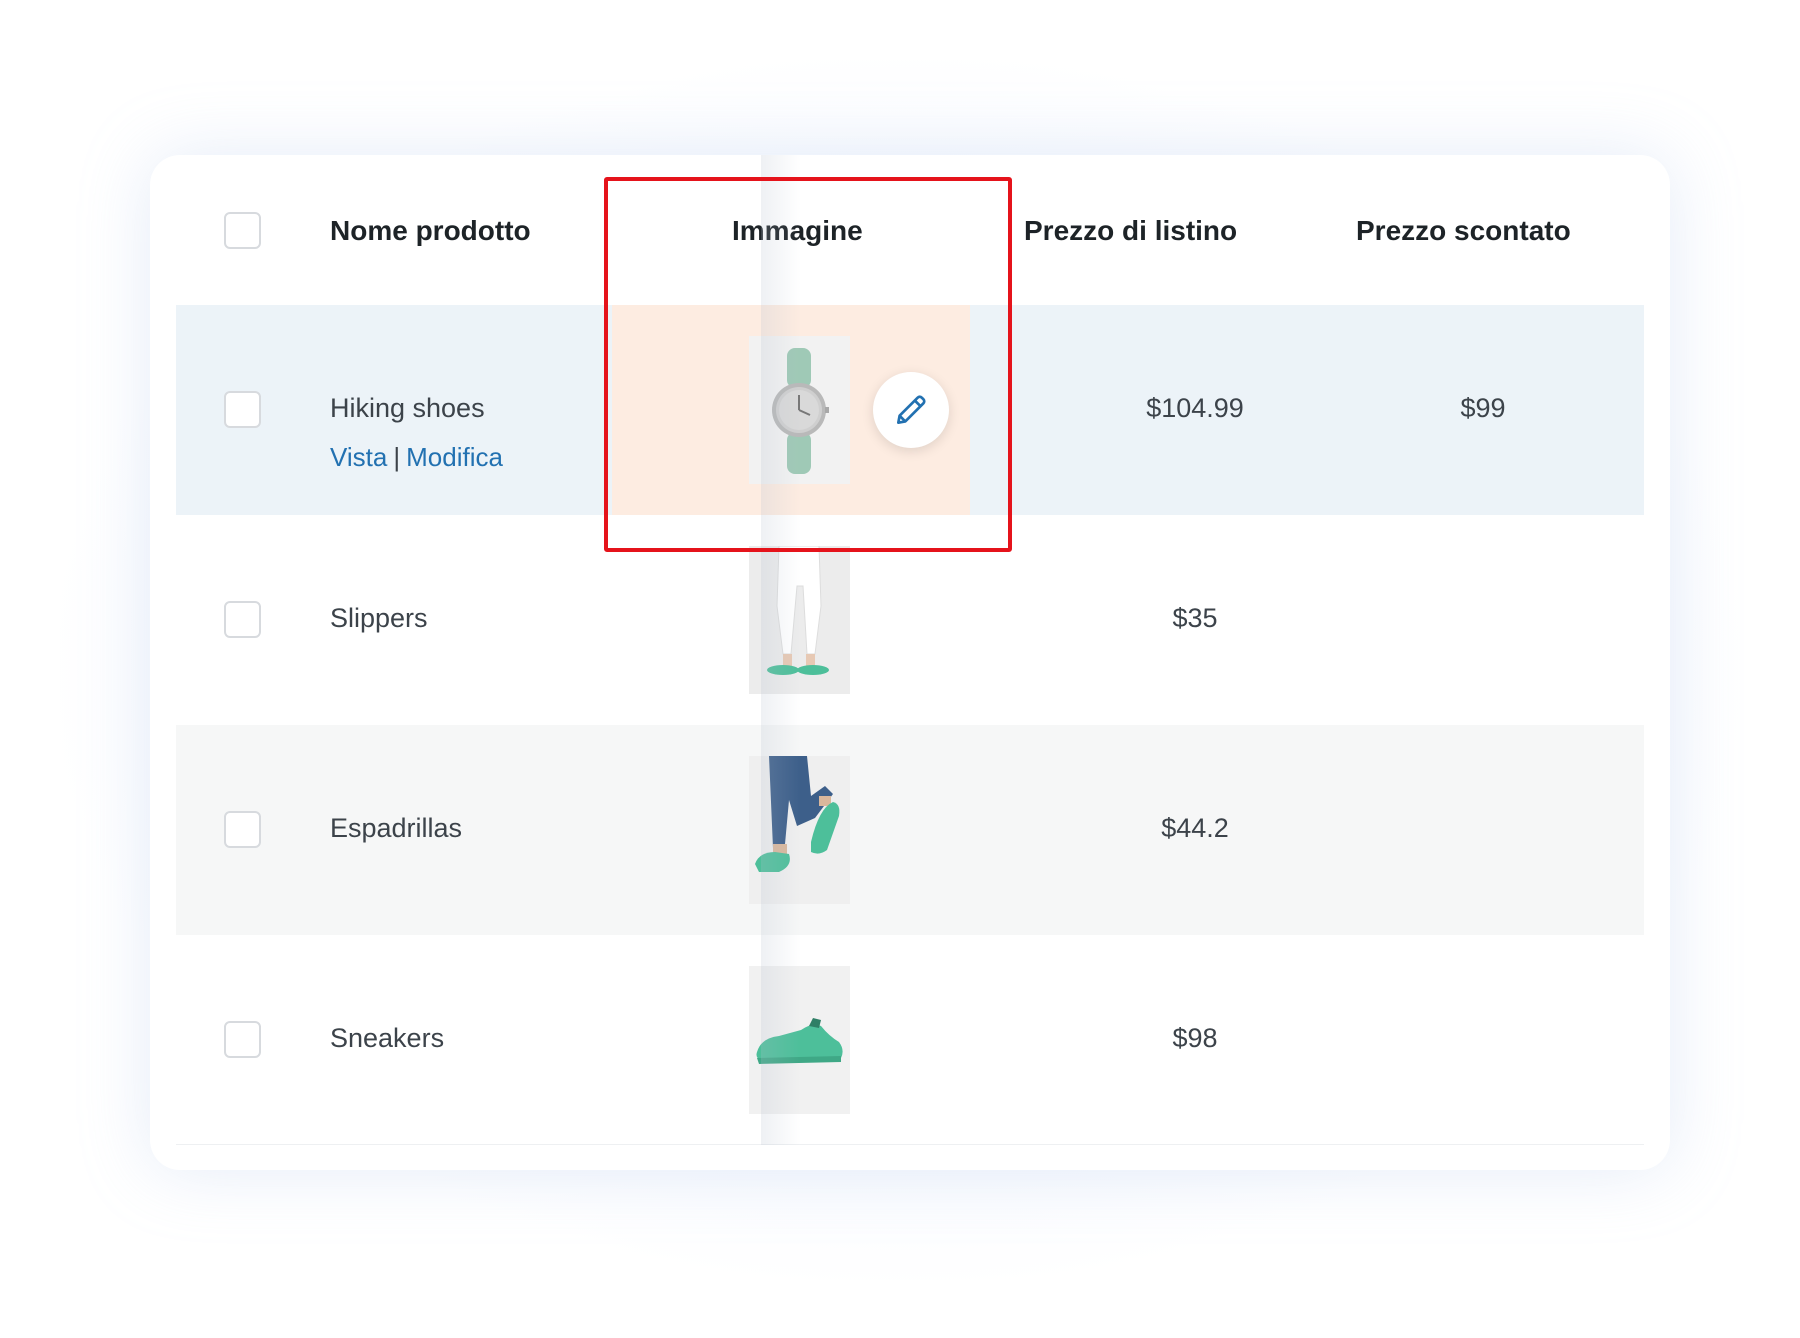 The width and height of the screenshot is (1800, 1338). Describe the element at coordinates (1130, 231) in the screenshot. I see `column-header-list-price: Prezzo di listino` at that location.